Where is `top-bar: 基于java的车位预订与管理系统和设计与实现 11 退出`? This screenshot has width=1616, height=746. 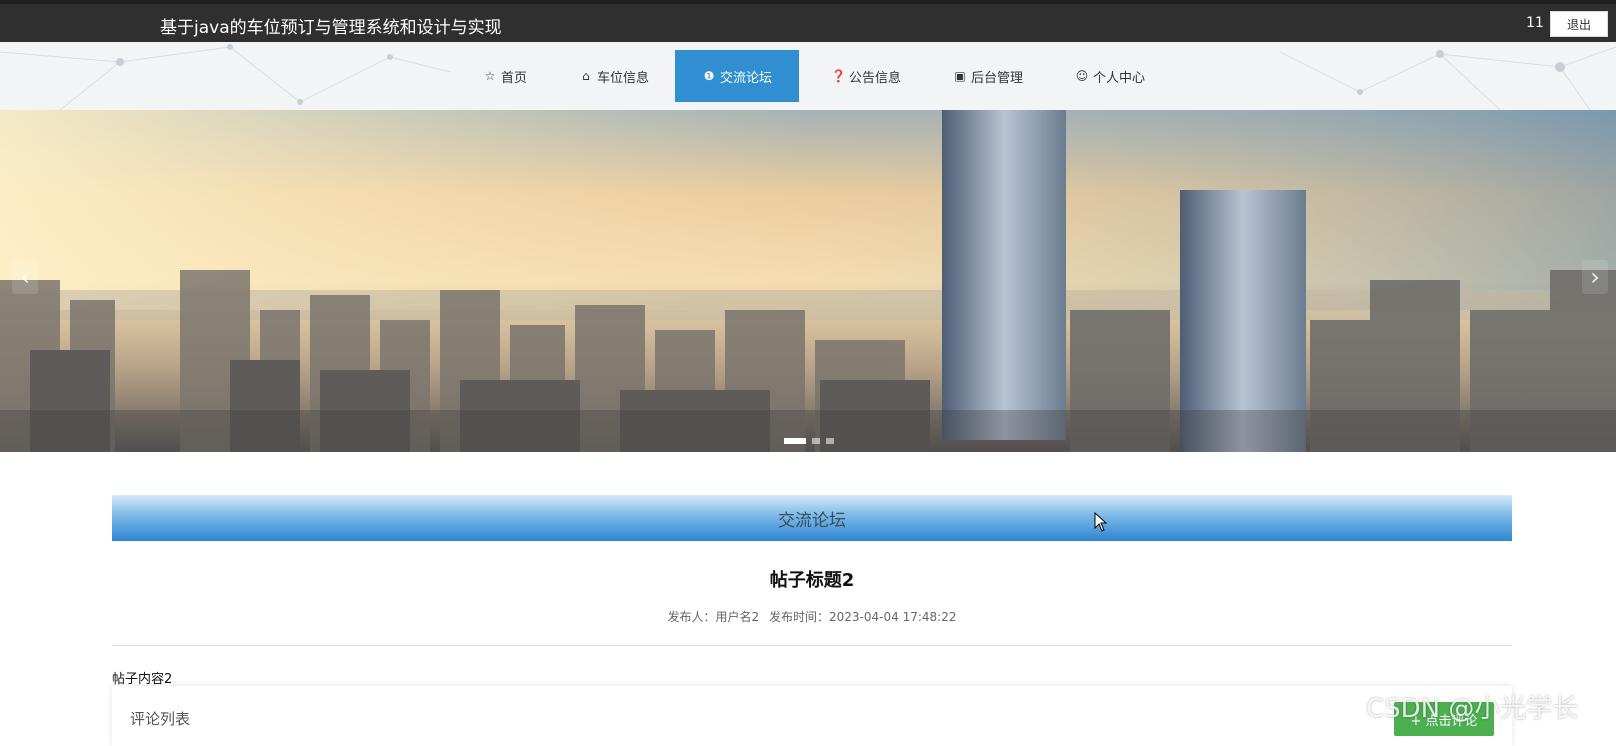 top-bar: 基于java的车位预订与管理系统和设计与实现 11 退出 is located at coordinates (808, 21).